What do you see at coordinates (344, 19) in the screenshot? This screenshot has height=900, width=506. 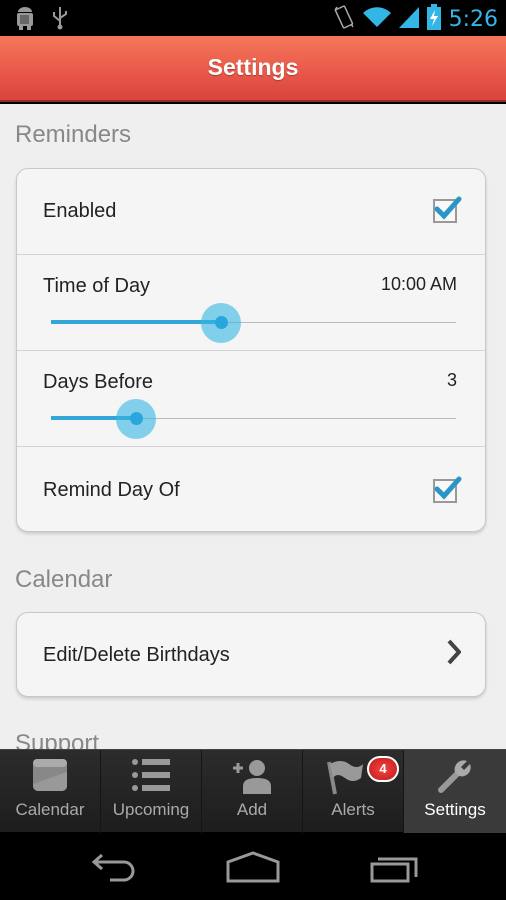 I see `vibrate-icon` at bounding box center [344, 19].